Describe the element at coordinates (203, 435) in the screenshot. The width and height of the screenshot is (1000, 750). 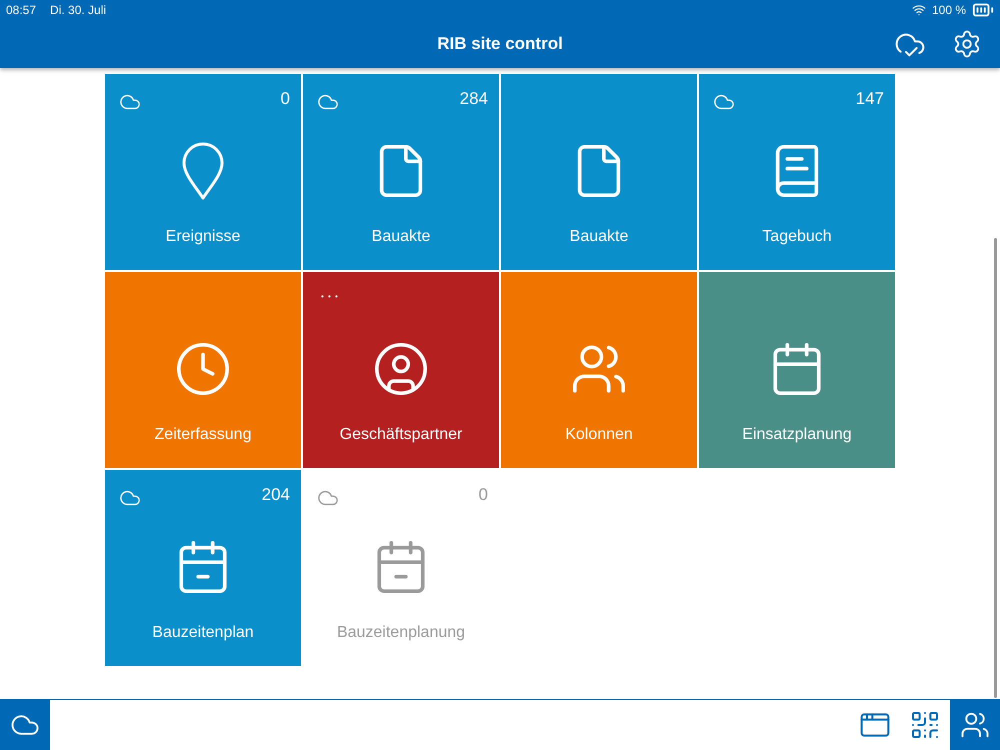
I see `tile-label: Zeiterfassung` at that location.